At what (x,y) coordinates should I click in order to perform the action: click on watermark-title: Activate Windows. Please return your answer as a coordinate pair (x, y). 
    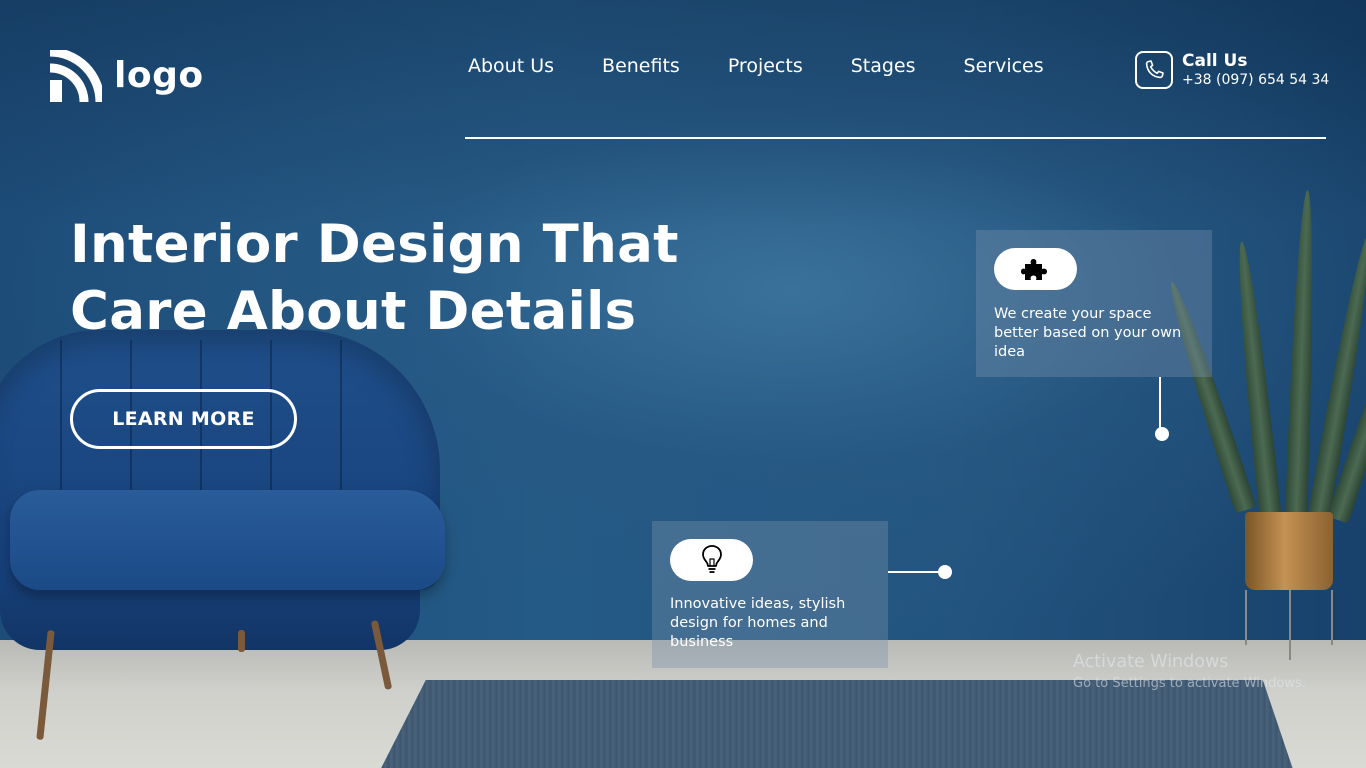
    Looking at the image, I should click on (1151, 662).